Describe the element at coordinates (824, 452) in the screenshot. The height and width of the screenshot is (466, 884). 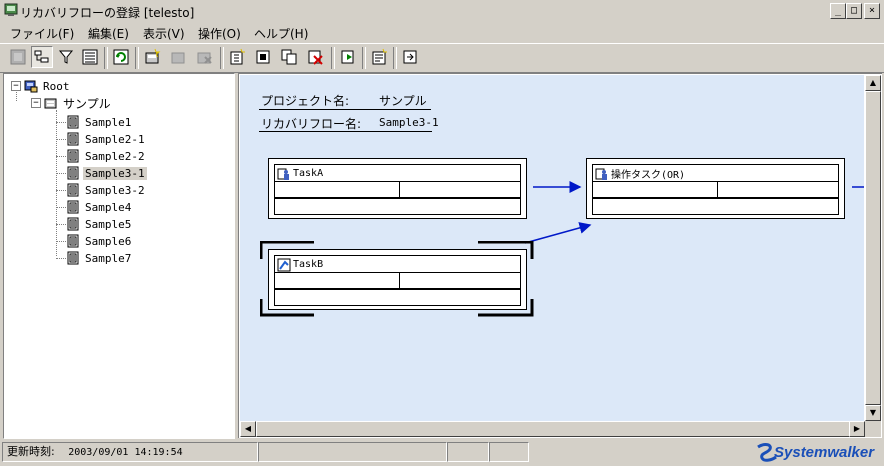
I see `svg-text: Systemwalker` at that location.